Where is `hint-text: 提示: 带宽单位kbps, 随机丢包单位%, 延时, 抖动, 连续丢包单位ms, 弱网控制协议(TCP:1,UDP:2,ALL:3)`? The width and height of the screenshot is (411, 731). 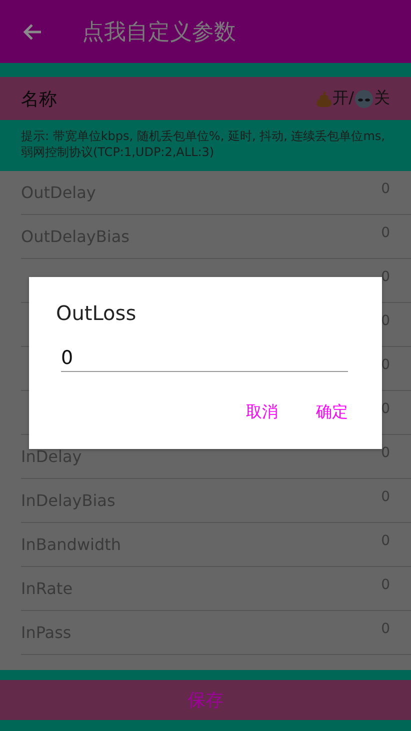
hint-text: 提示: 带宽单位kbps, 随机丢包单位%, 延时, 抖动, 连续丢包单位ms, 弱网控制协议(TCP:1,UDP:2,ALL:3) is located at coordinates (205, 145).